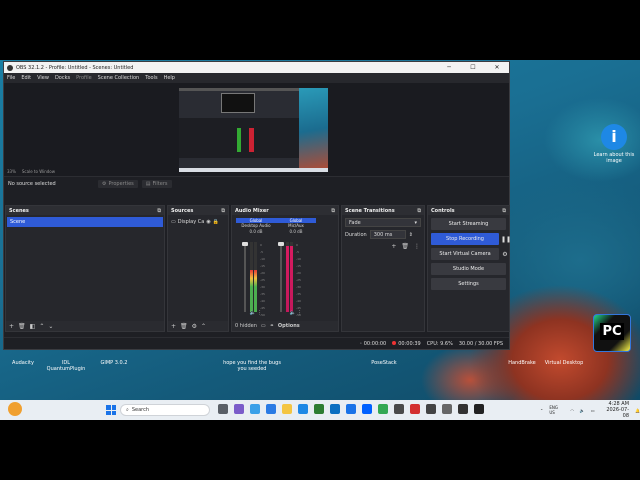 The width and height of the screenshot is (640, 480). Describe the element at coordinates (263, 326) in the screenshot. I see `layout-icon: ▭` at that location.